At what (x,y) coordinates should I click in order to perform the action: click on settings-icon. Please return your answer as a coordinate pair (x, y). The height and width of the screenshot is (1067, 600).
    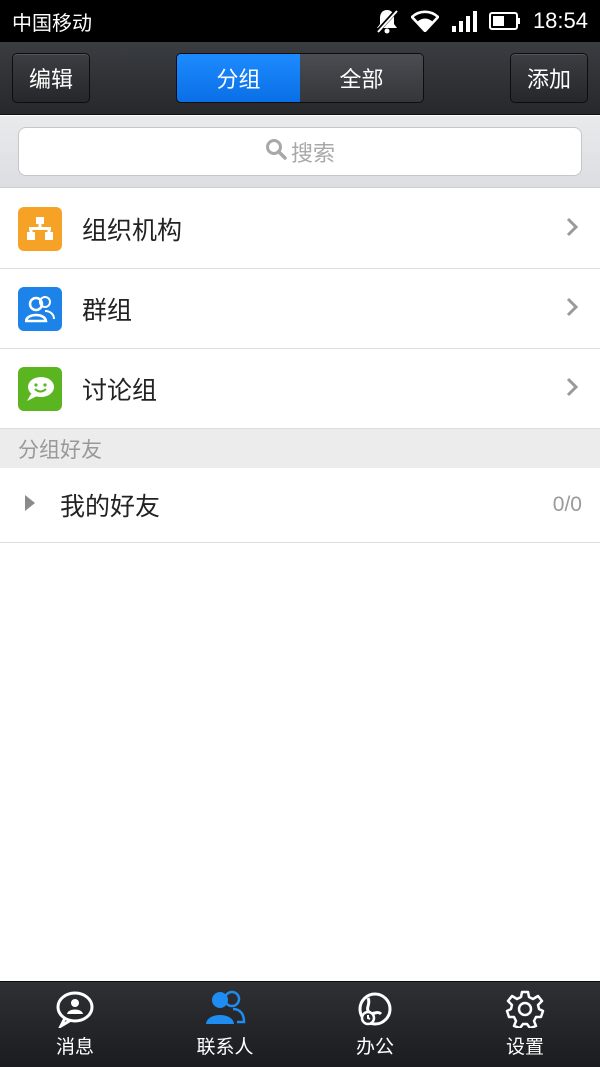
    Looking at the image, I should click on (525, 1011).